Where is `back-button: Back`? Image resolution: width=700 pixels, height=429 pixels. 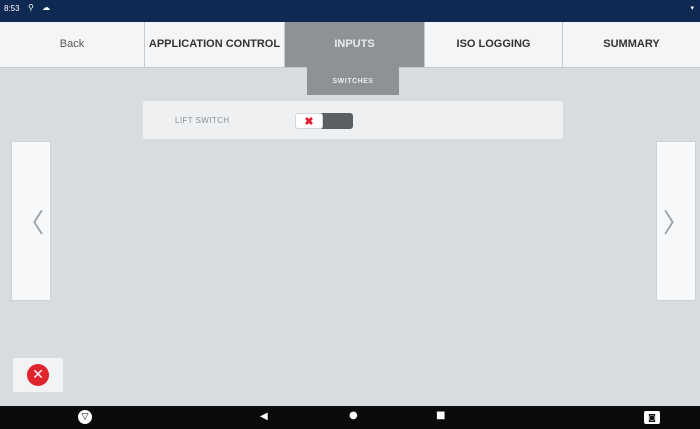
back-button: Back is located at coordinates (72, 44).